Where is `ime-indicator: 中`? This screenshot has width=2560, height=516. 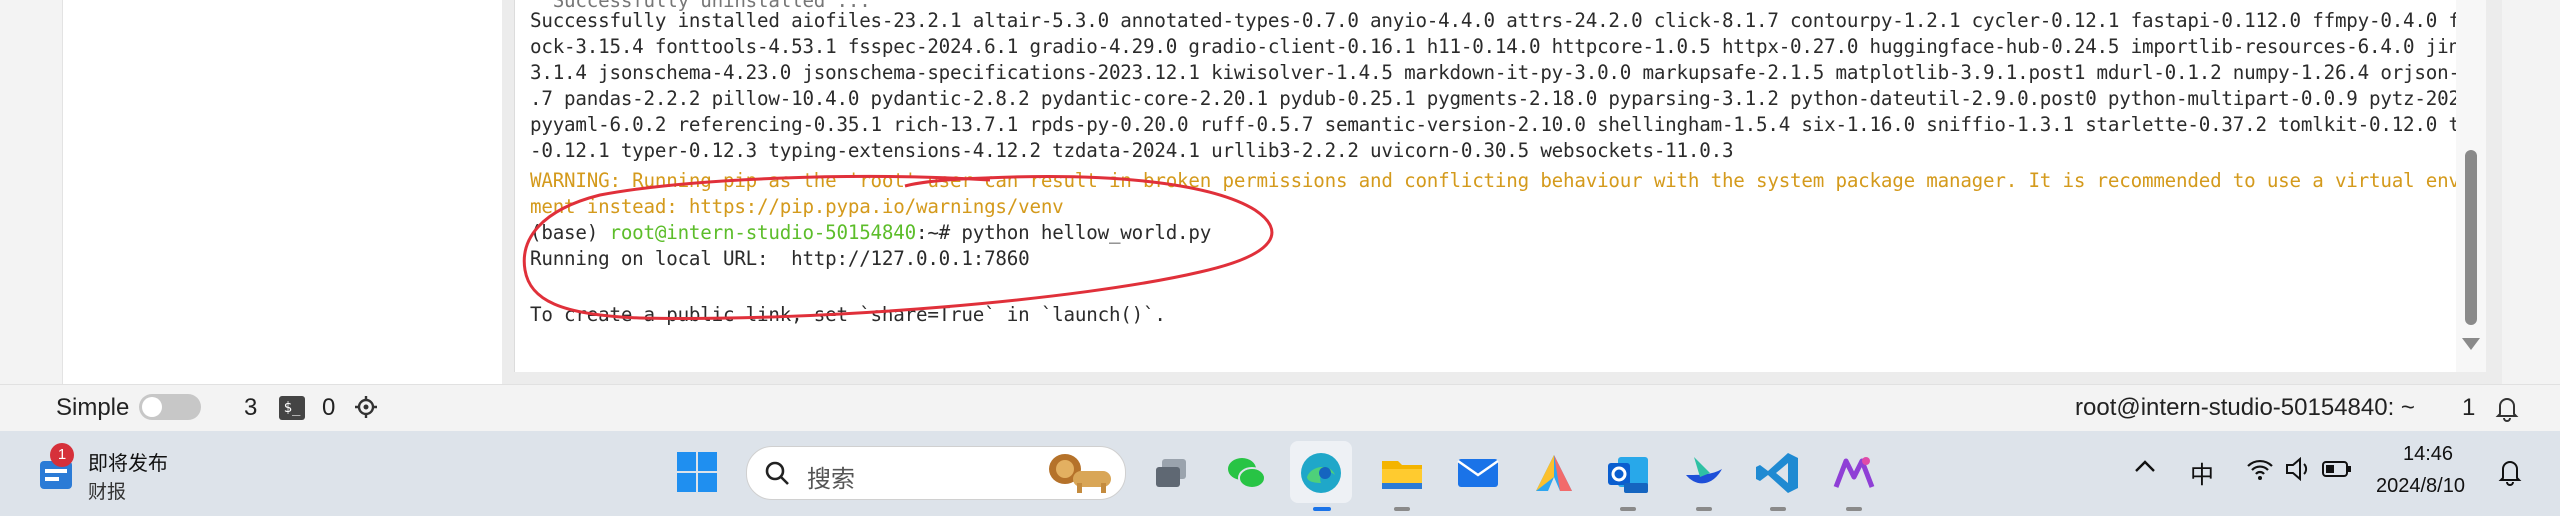
ime-indicator: 中 is located at coordinates (2202, 472).